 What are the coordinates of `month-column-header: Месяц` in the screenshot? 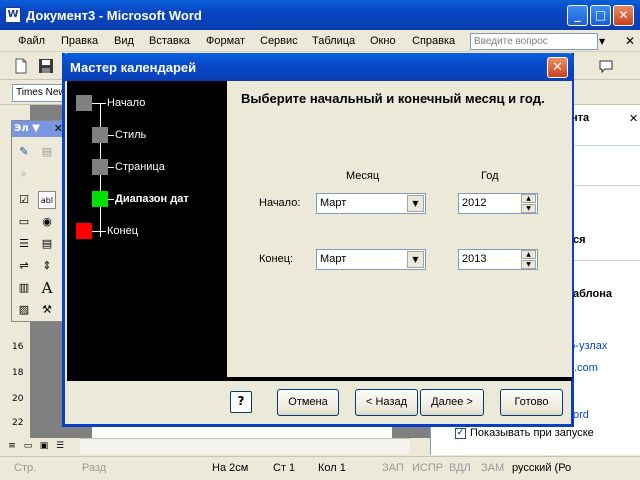 It's located at (363, 176).